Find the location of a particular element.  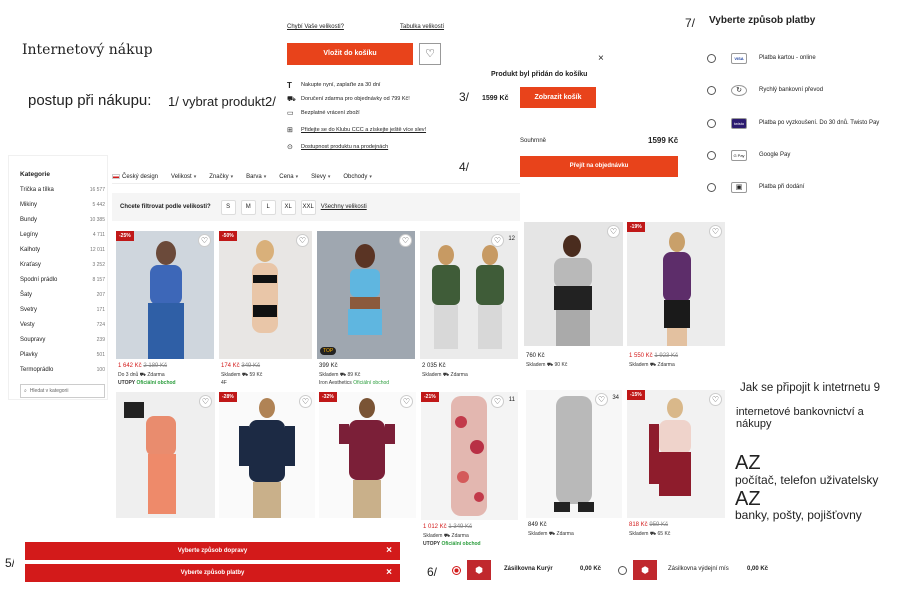

connect-text: Jak se připojit k intetrnetu 9 is located at coordinates (810, 388).